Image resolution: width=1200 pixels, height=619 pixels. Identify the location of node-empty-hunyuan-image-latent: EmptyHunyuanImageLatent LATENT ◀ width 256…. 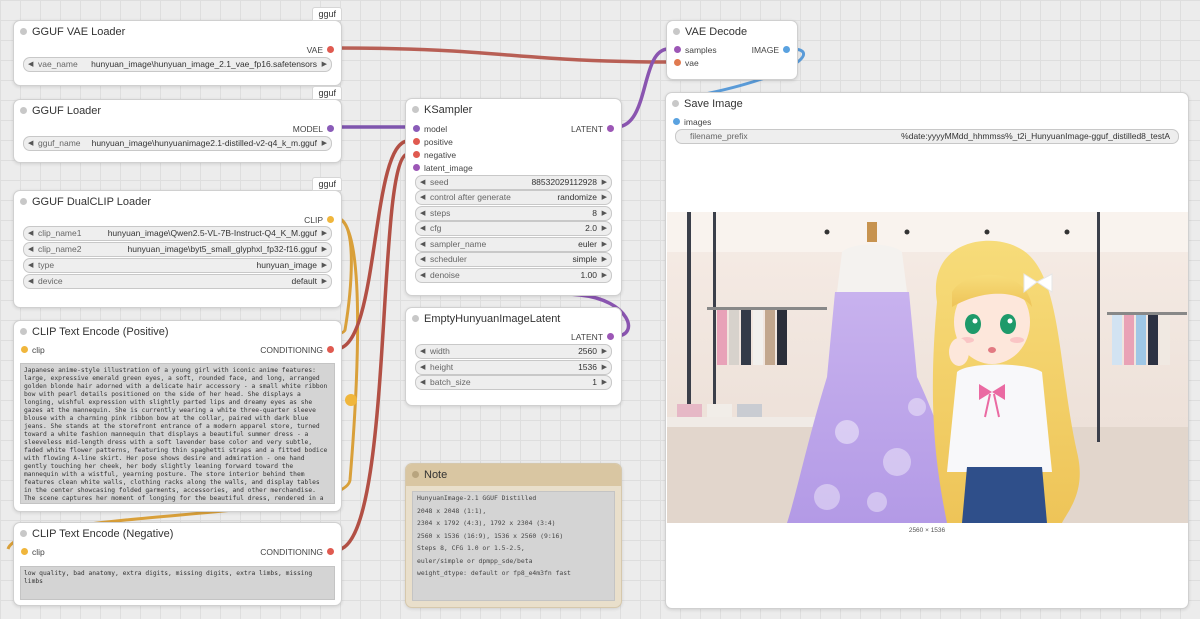
(513, 356).